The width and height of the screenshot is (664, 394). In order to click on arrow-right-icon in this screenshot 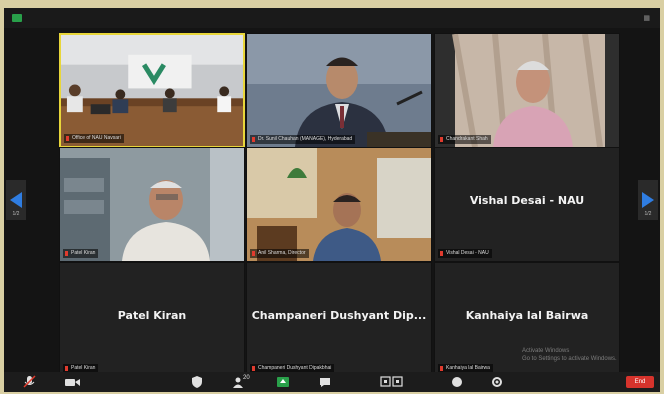, I will do `click(648, 200)`.